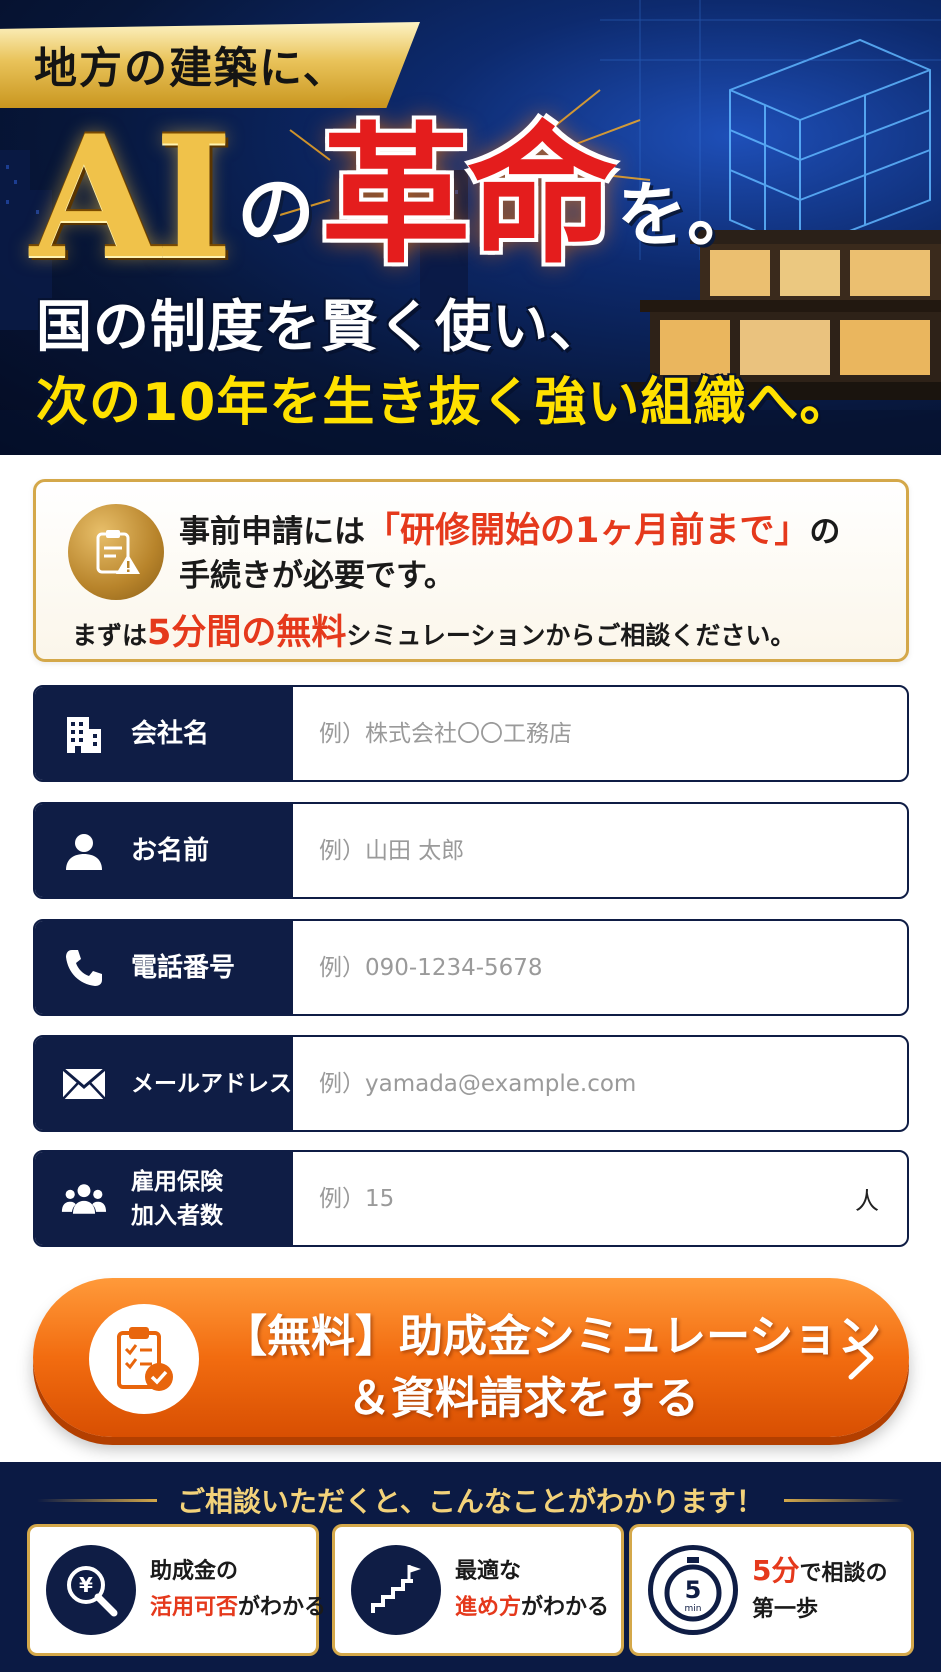  I want to click on hero-lead-line2: 次の10年を生き抜く強い組織へ。, so click(444, 403).